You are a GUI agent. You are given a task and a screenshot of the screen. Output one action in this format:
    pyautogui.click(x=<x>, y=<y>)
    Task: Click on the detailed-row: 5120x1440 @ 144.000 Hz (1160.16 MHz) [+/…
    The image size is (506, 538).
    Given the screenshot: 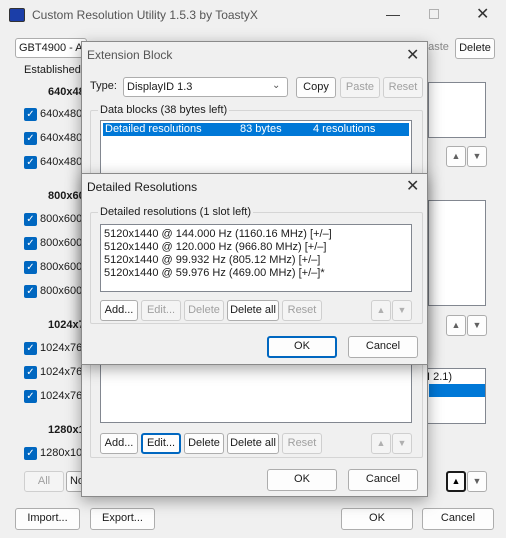 What is the action you would take?
    pyautogui.click(x=218, y=234)
    